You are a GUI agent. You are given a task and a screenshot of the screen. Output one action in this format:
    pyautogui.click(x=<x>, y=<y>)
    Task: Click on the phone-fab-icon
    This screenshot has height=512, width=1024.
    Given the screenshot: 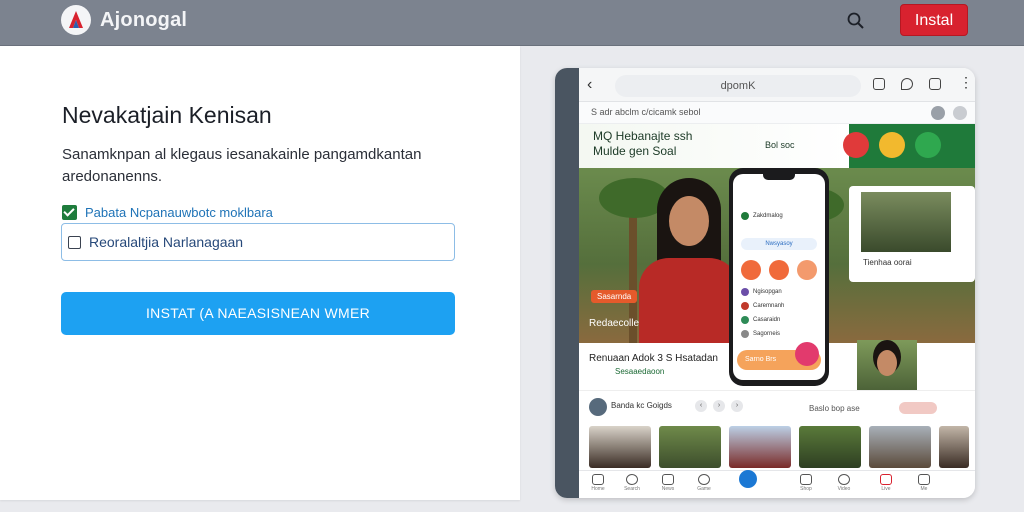 What is the action you would take?
    pyautogui.click(x=807, y=354)
    